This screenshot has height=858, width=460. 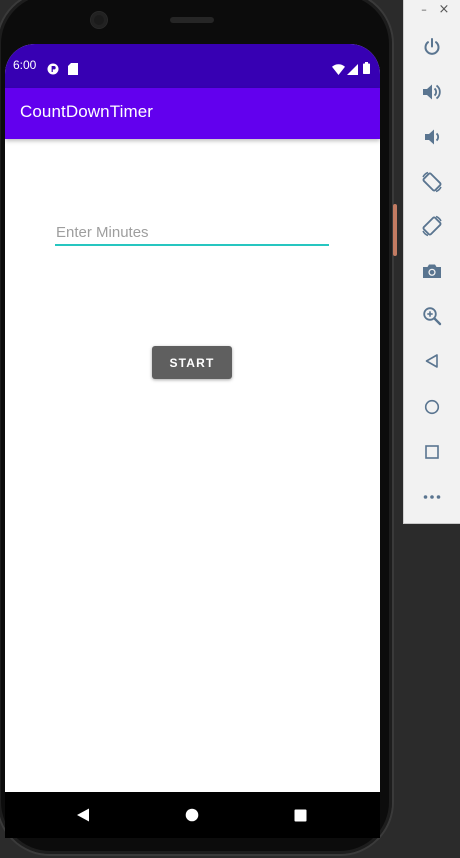 What do you see at coordinates (192, 362) in the screenshot?
I see `start-button: START` at bounding box center [192, 362].